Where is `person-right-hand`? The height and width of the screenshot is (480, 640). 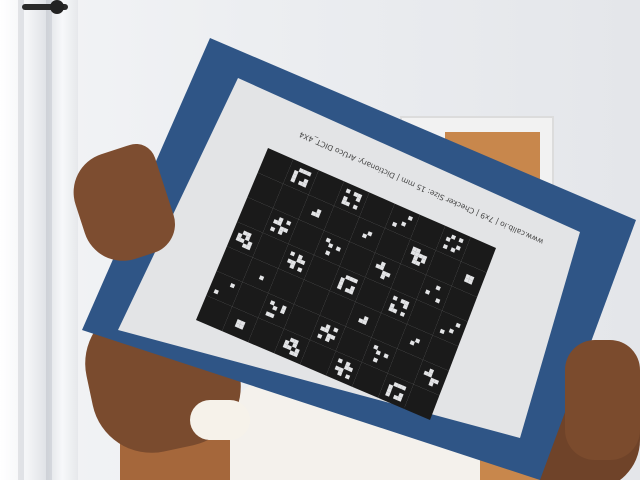
person-right-hand is located at coordinates (602, 400).